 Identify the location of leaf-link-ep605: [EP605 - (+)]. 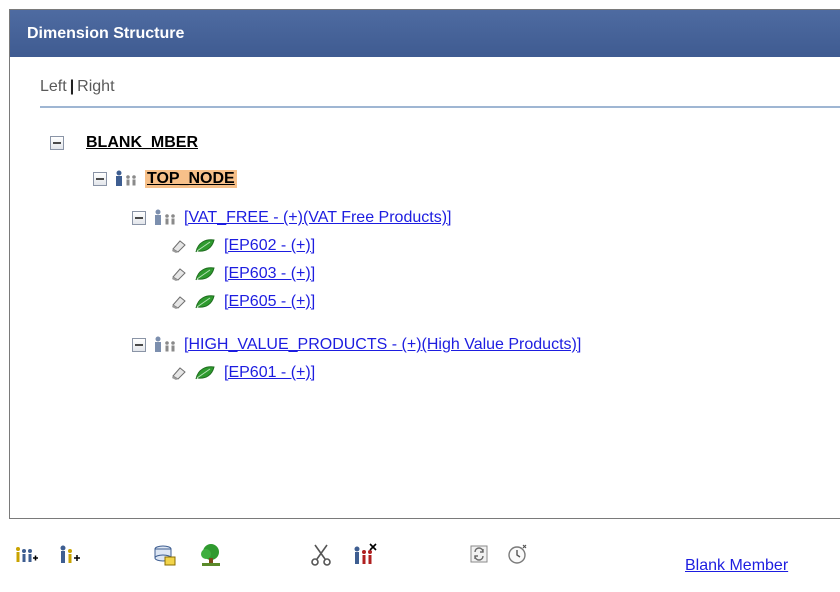
(269, 302).